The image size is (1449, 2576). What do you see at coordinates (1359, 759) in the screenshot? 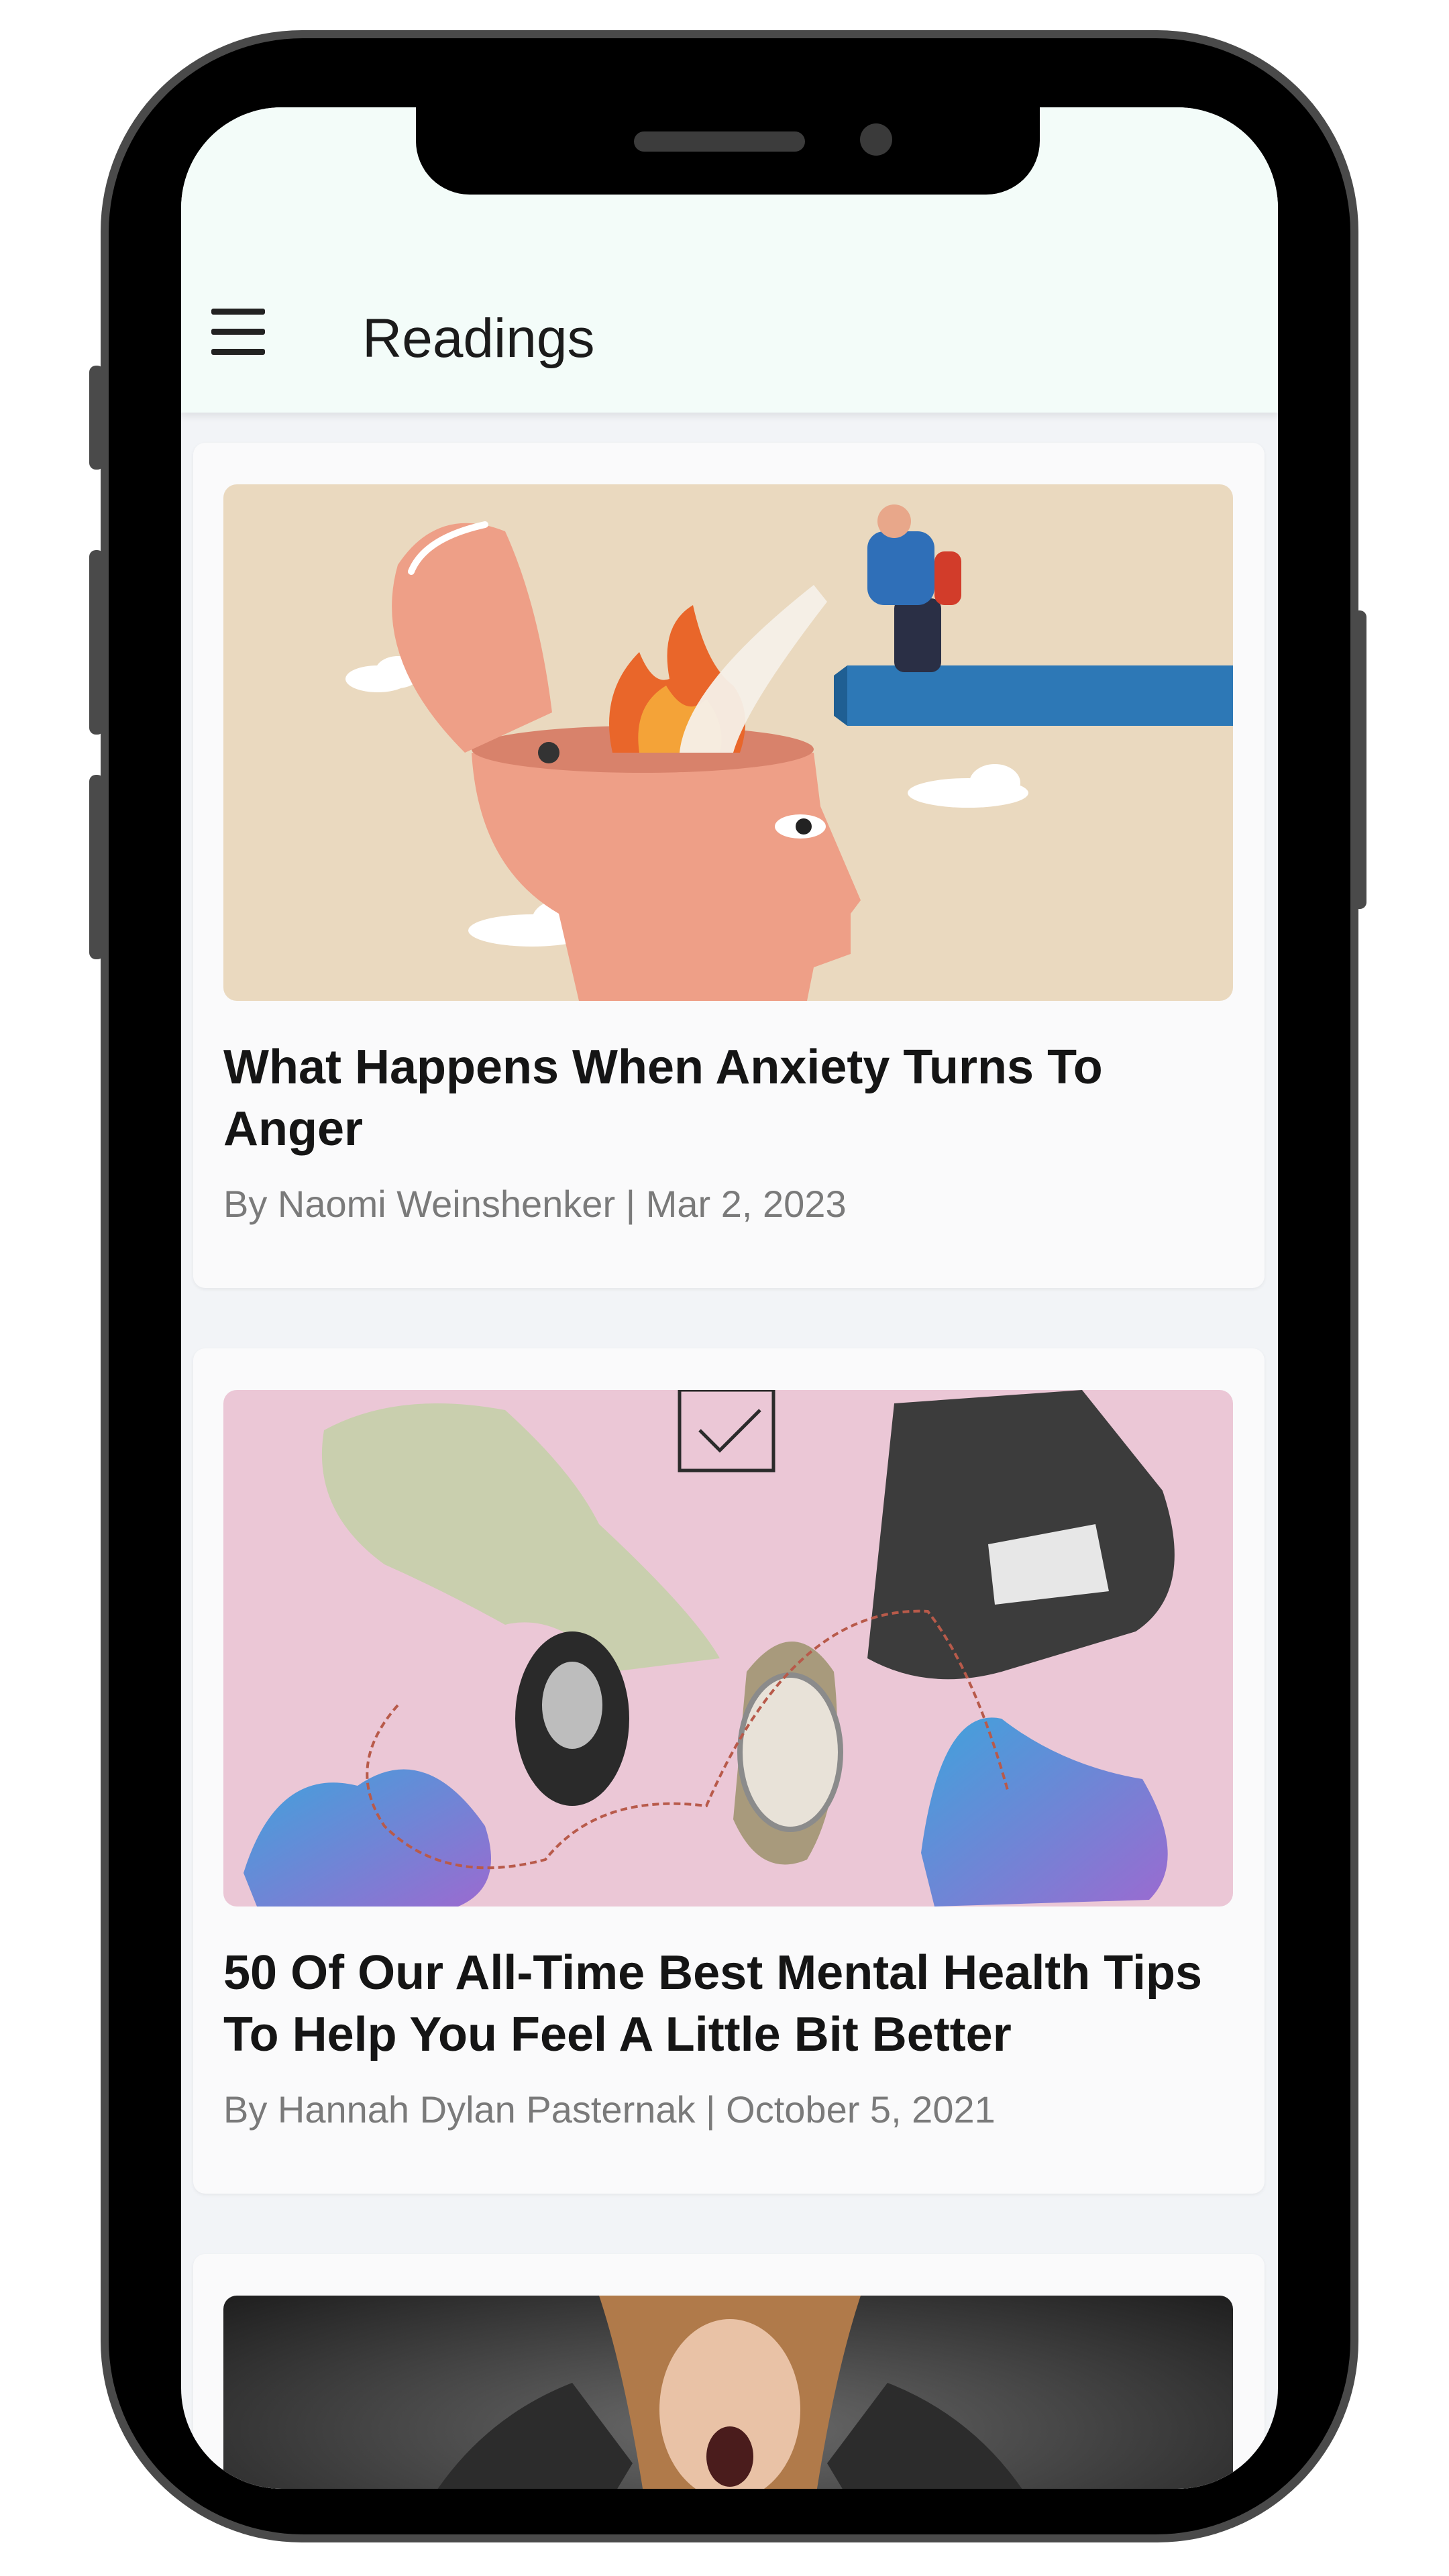
I see `power-button` at bounding box center [1359, 759].